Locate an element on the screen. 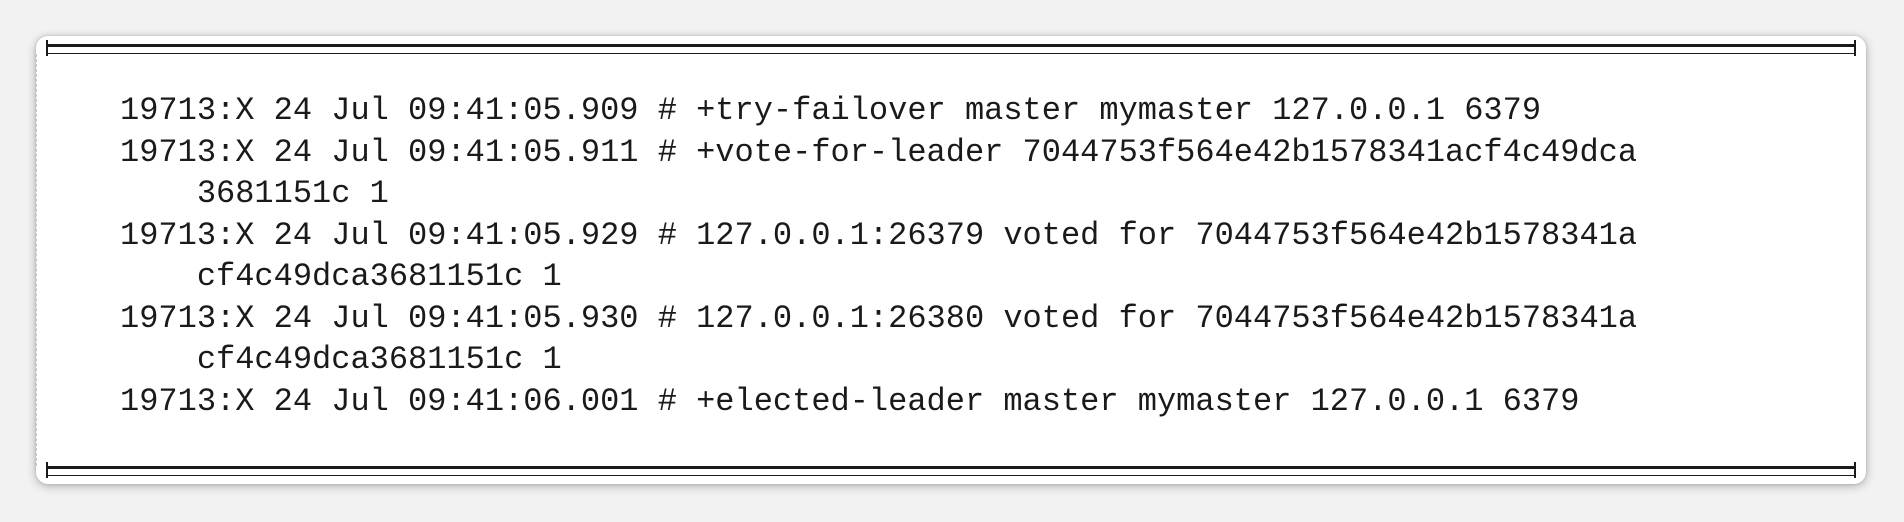 This screenshot has height=522, width=1904. left-border is located at coordinates (36, 260).